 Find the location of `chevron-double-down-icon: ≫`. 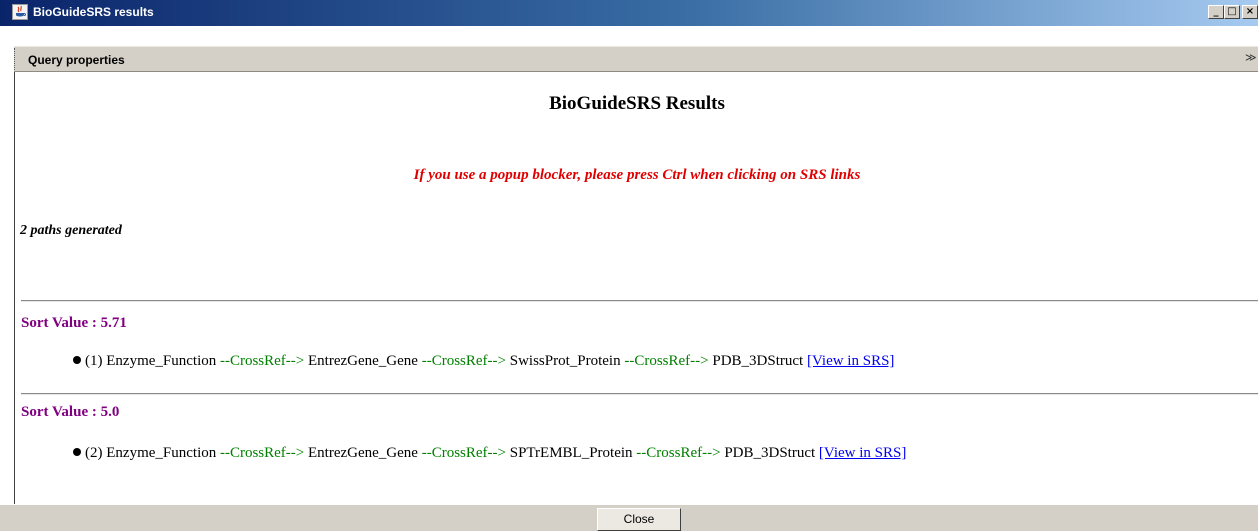

chevron-double-down-icon: ≫ is located at coordinates (1251, 57).